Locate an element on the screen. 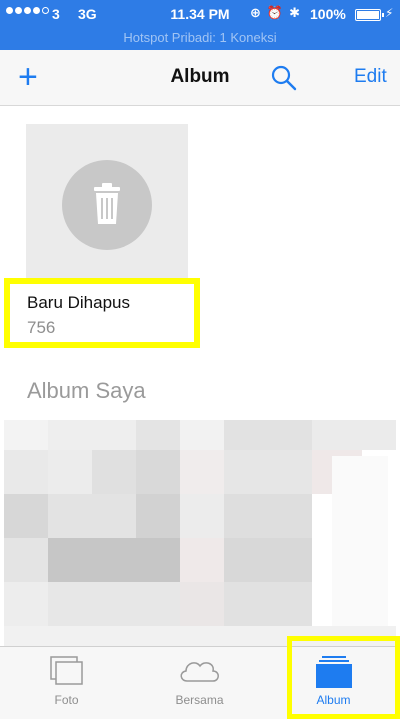 The width and height of the screenshot is (400, 719). trash-icon is located at coordinates (107, 205).